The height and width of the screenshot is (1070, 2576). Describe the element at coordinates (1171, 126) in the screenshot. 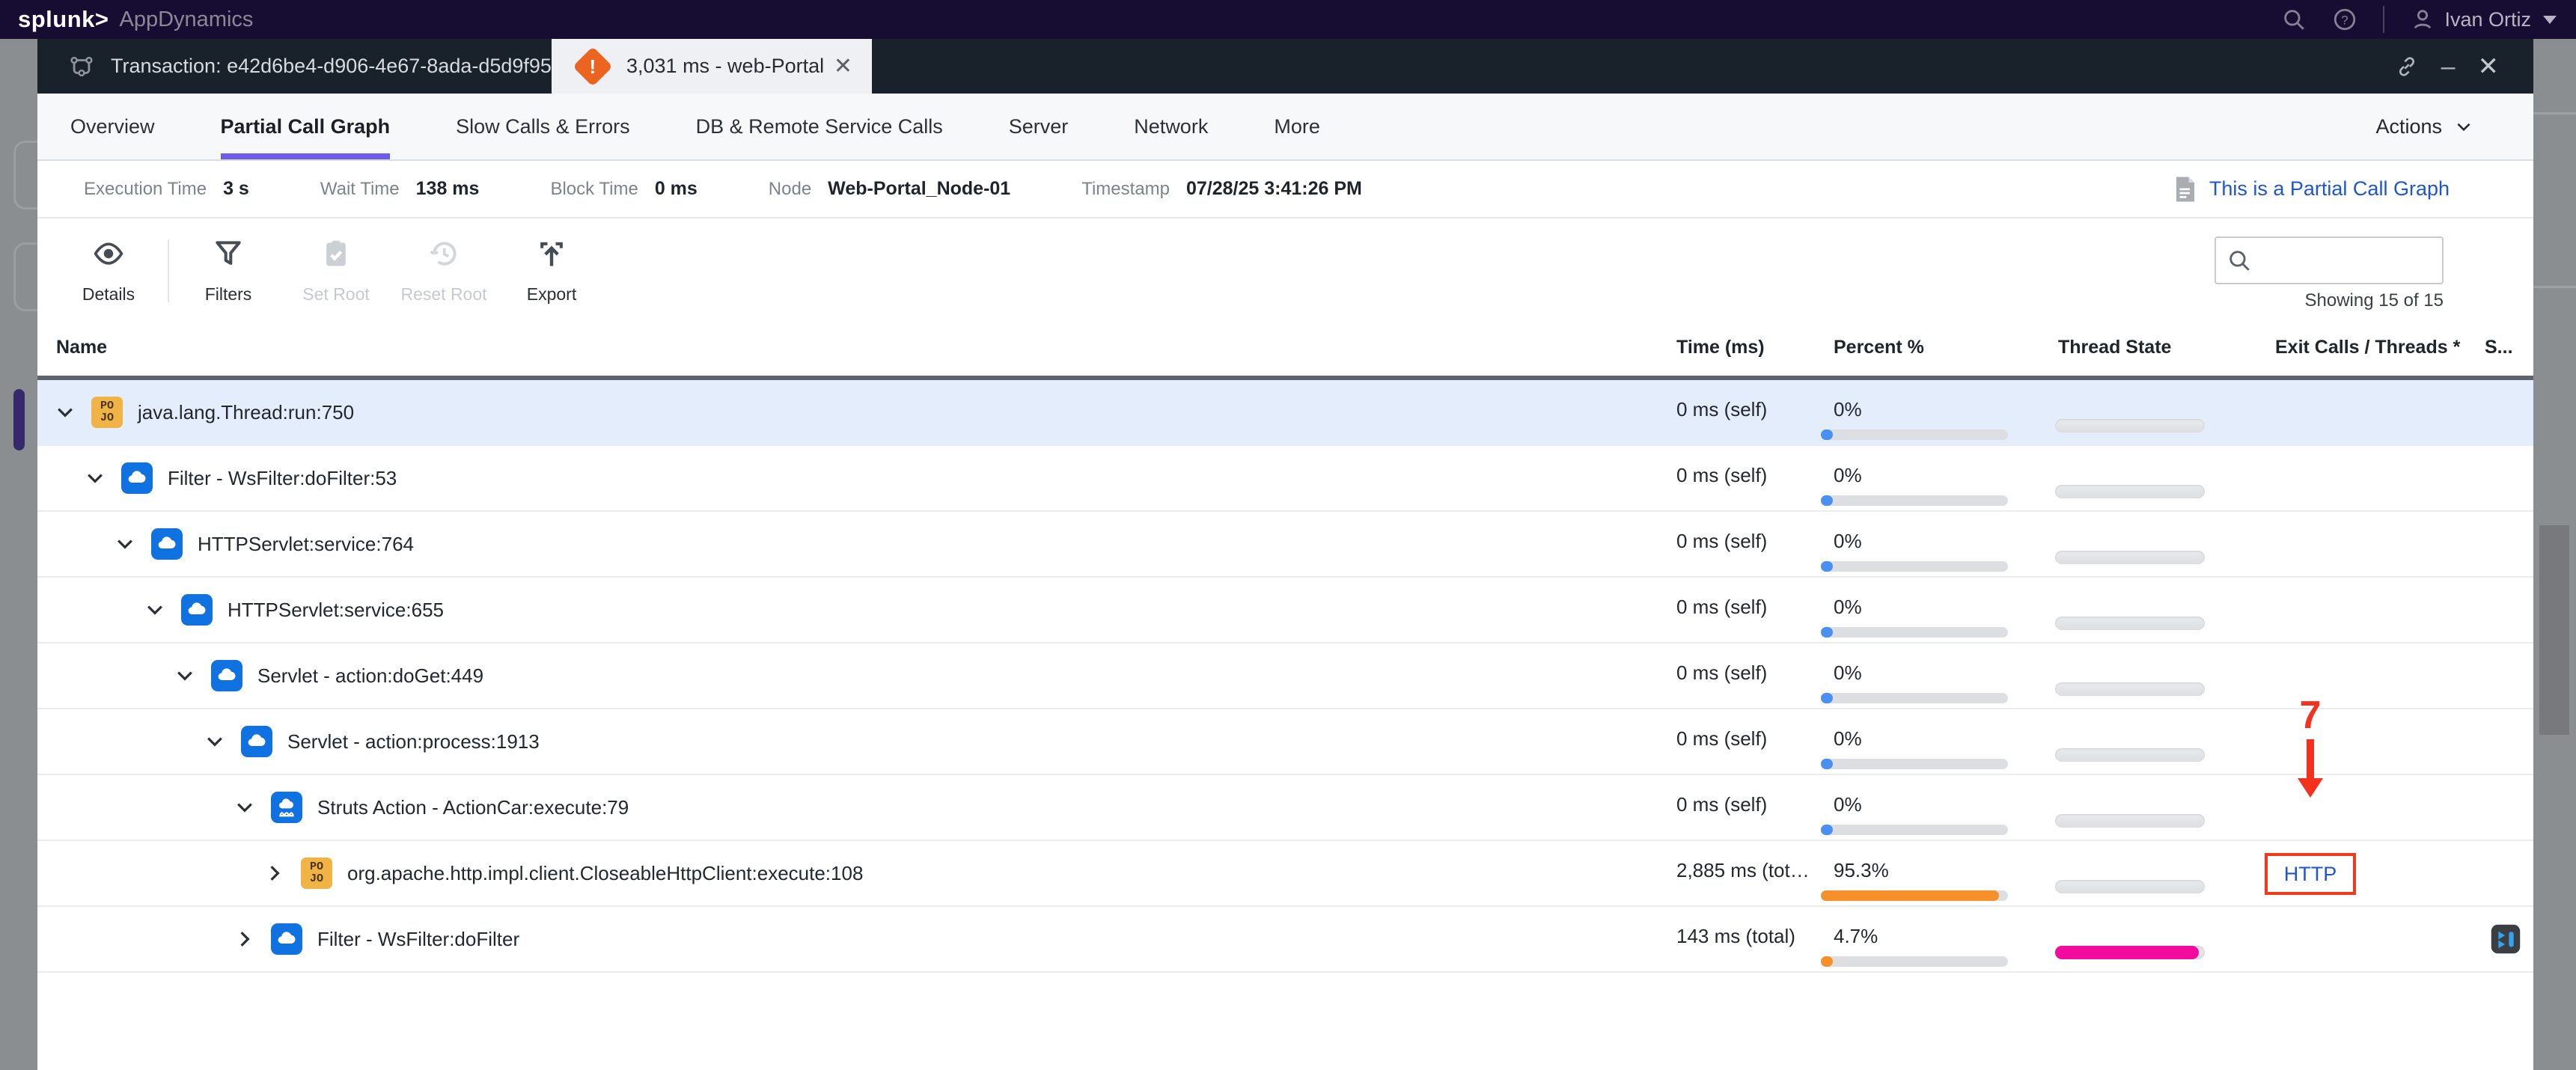

I see `tab-network: Network` at that location.